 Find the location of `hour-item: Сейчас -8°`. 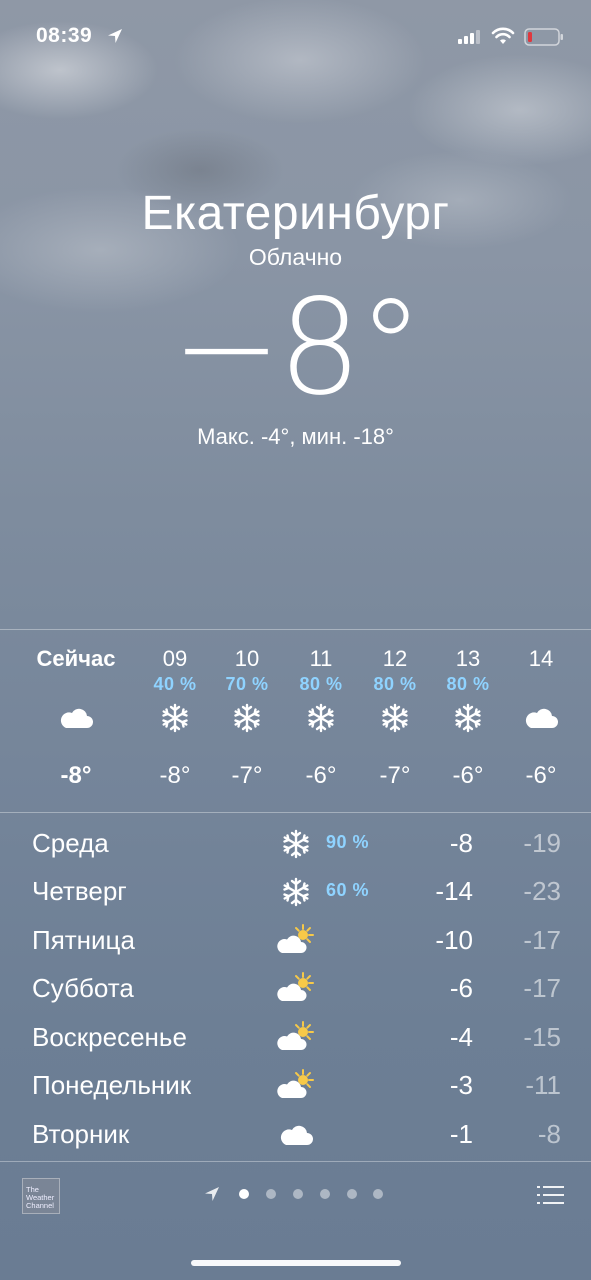

hour-item: Сейчас -8° is located at coordinates (76, 721).